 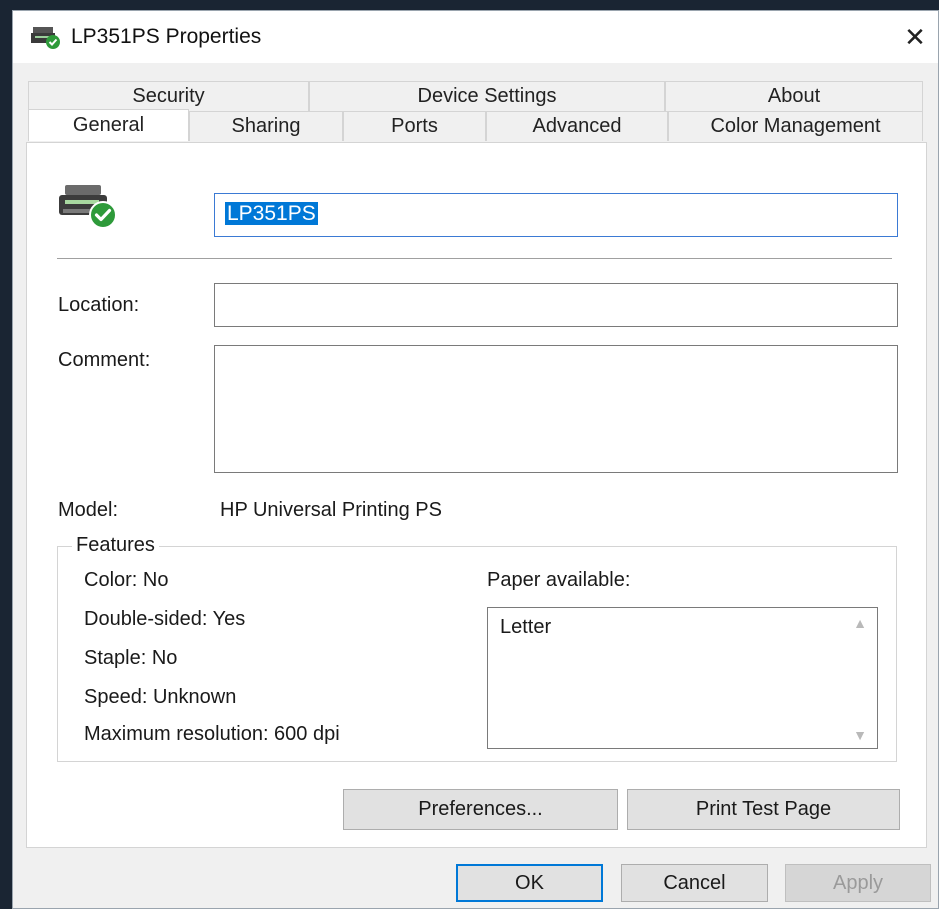 I want to click on tab-sharing: Sharing, so click(x=266, y=126).